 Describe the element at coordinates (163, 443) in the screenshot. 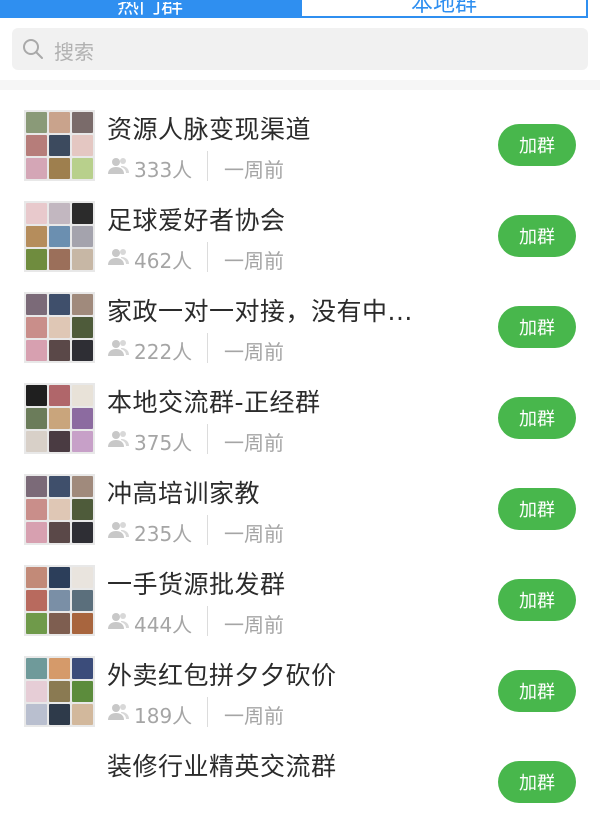

I see `member-count: 375人` at that location.